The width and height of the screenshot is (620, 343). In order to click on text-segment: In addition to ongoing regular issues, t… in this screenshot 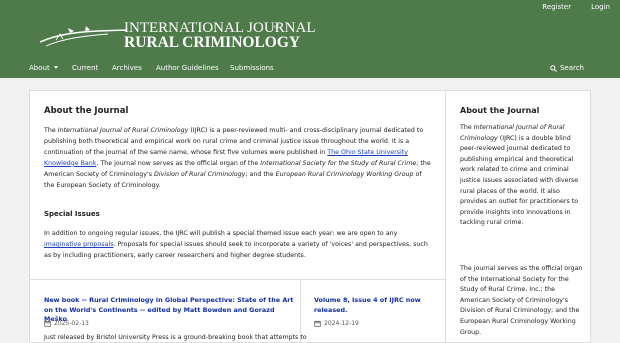, I will do `click(221, 233)`.